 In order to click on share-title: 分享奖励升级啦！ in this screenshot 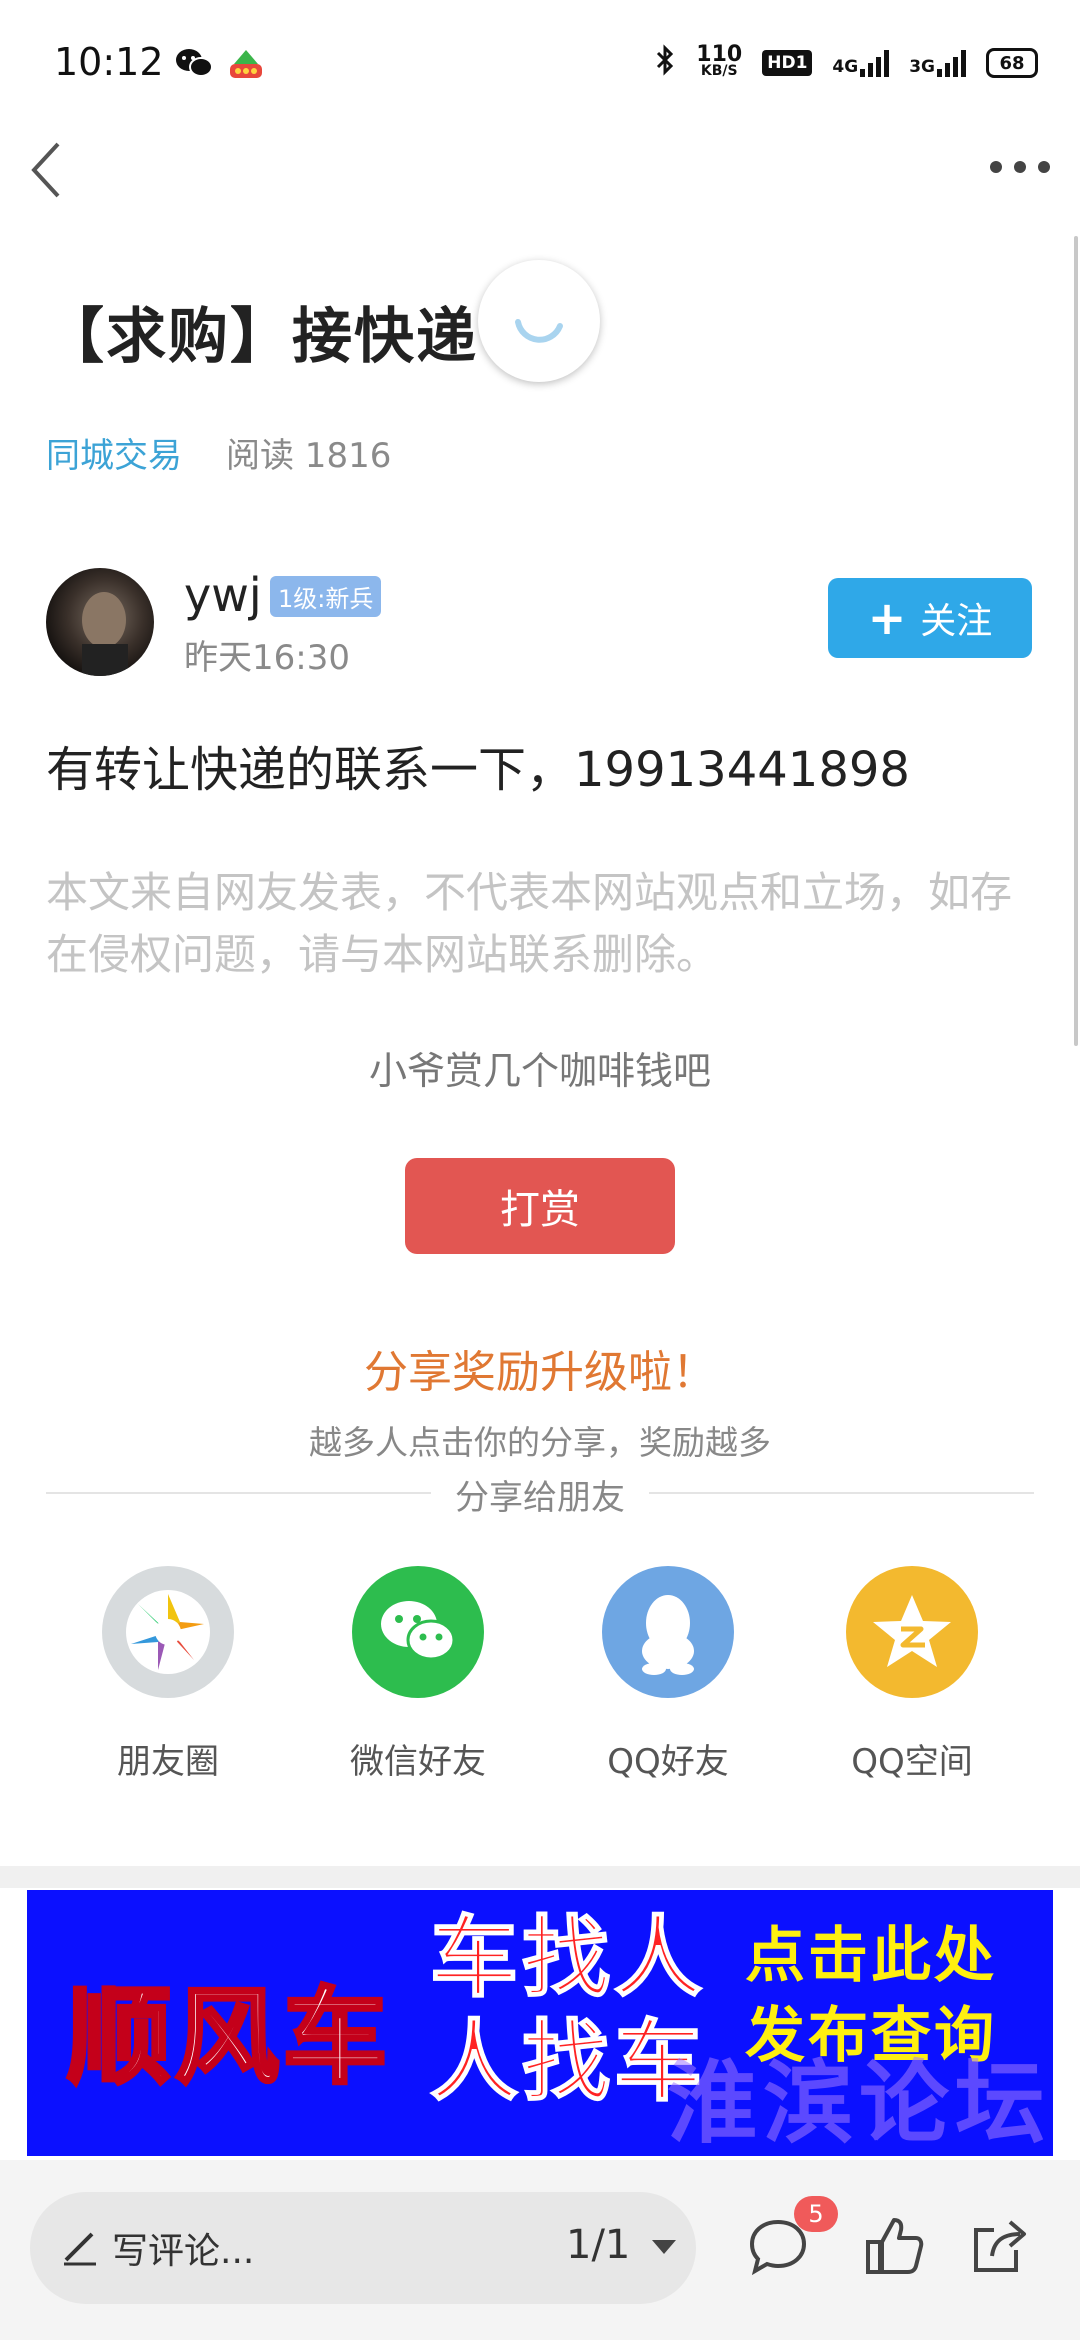, I will do `click(540, 1372)`.